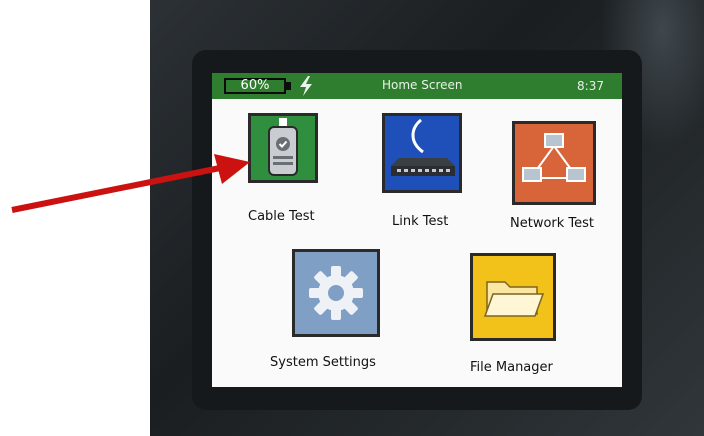  I want to click on battery-tip, so click(288, 86).